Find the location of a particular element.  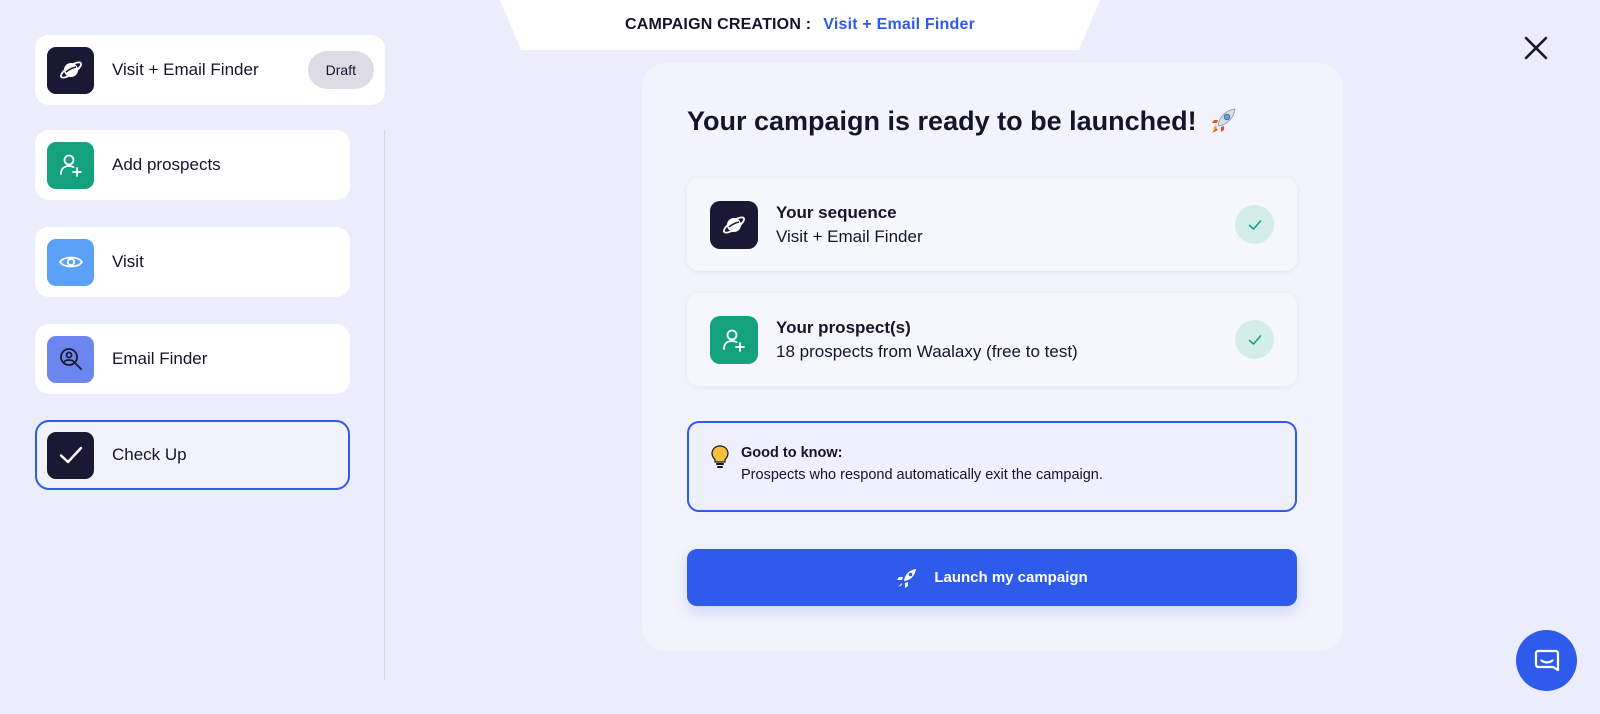

sidebar-item-visit: Visit is located at coordinates (192, 262).